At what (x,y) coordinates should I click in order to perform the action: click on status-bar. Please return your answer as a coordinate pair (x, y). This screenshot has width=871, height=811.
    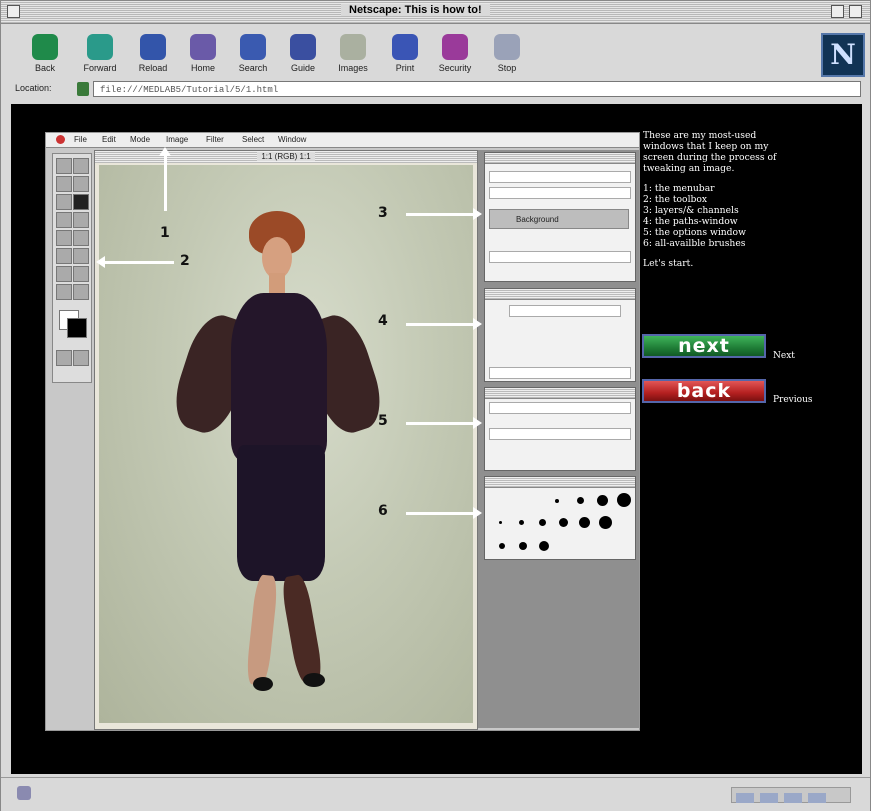
    Looking at the image, I should click on (435, 794).